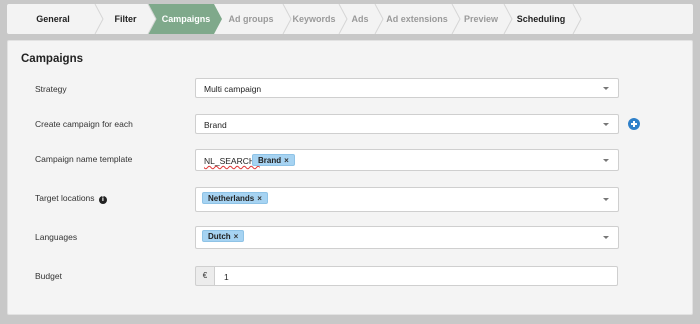  Describe the element at coordinates (65, 198) in the screenshot. I see `target-locations-text: Target locations` at that location.